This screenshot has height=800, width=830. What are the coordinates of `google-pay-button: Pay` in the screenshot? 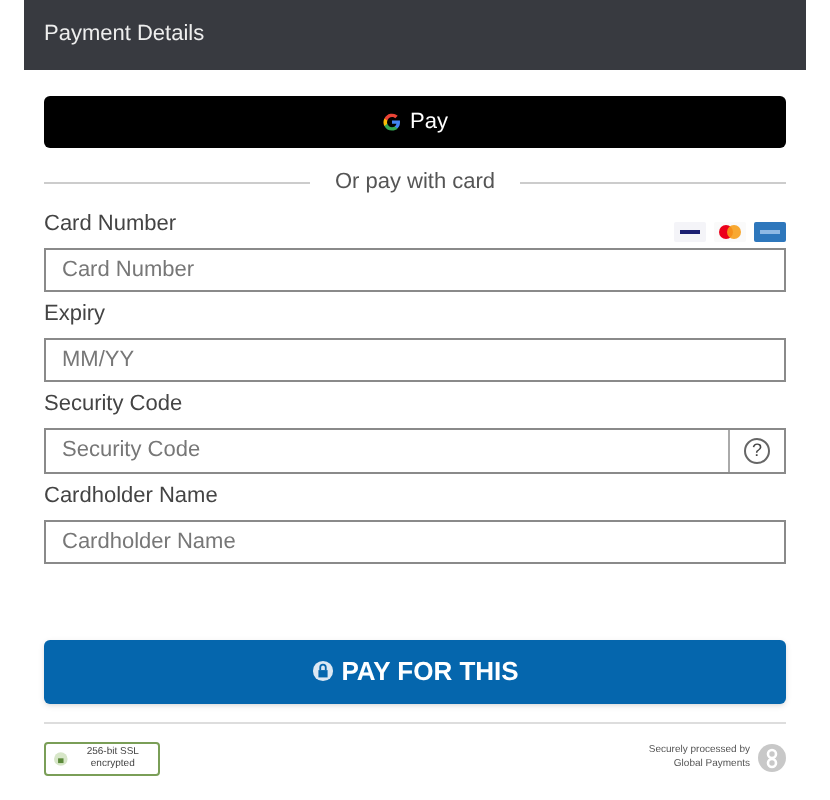 It's located at (415, 122).